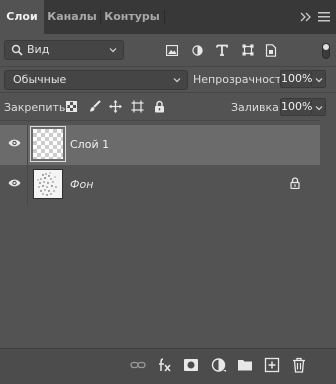  I want to click on filter-toggle-knob, so click(326, 47).